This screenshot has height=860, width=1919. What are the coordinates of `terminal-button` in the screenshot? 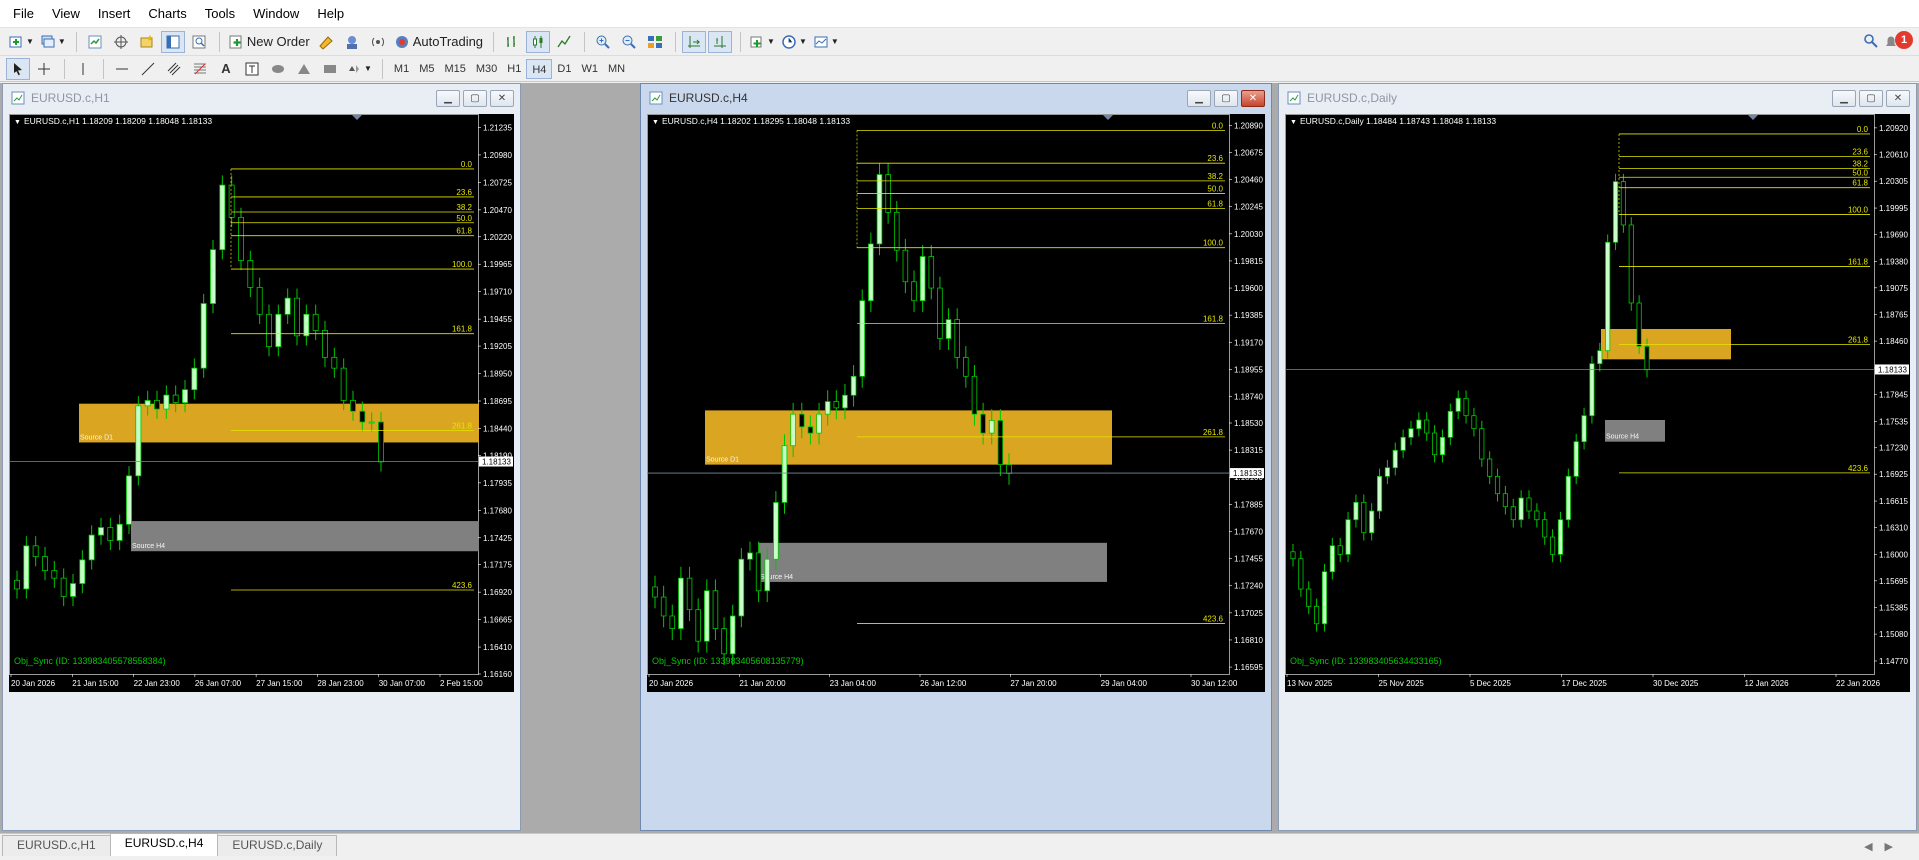 It's located at (172, 41).